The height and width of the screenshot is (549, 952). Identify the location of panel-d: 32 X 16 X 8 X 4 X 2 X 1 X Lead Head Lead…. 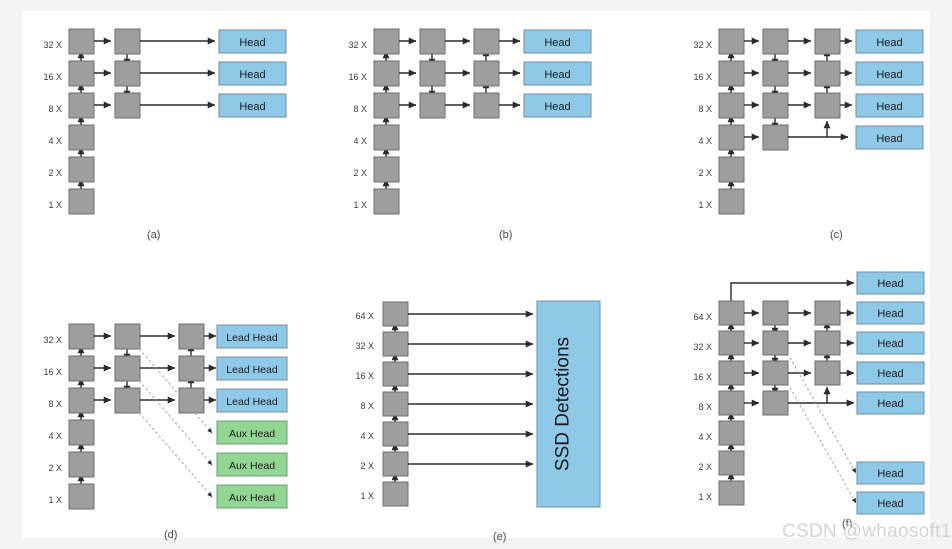
(172, 421).